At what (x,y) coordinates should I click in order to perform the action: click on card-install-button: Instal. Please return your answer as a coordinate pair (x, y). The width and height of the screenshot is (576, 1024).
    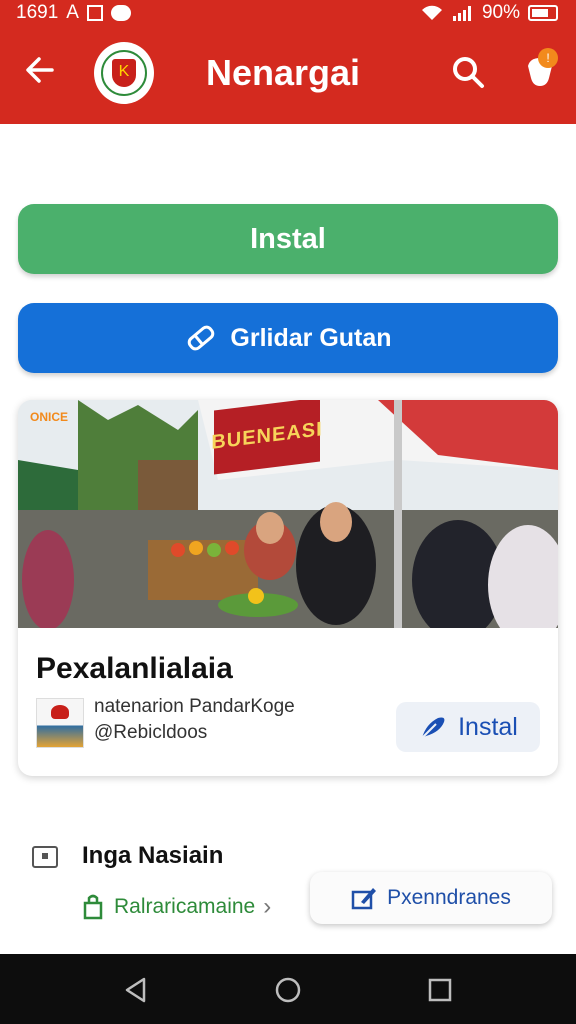
    Looking at the image, I should click on (468, 727).